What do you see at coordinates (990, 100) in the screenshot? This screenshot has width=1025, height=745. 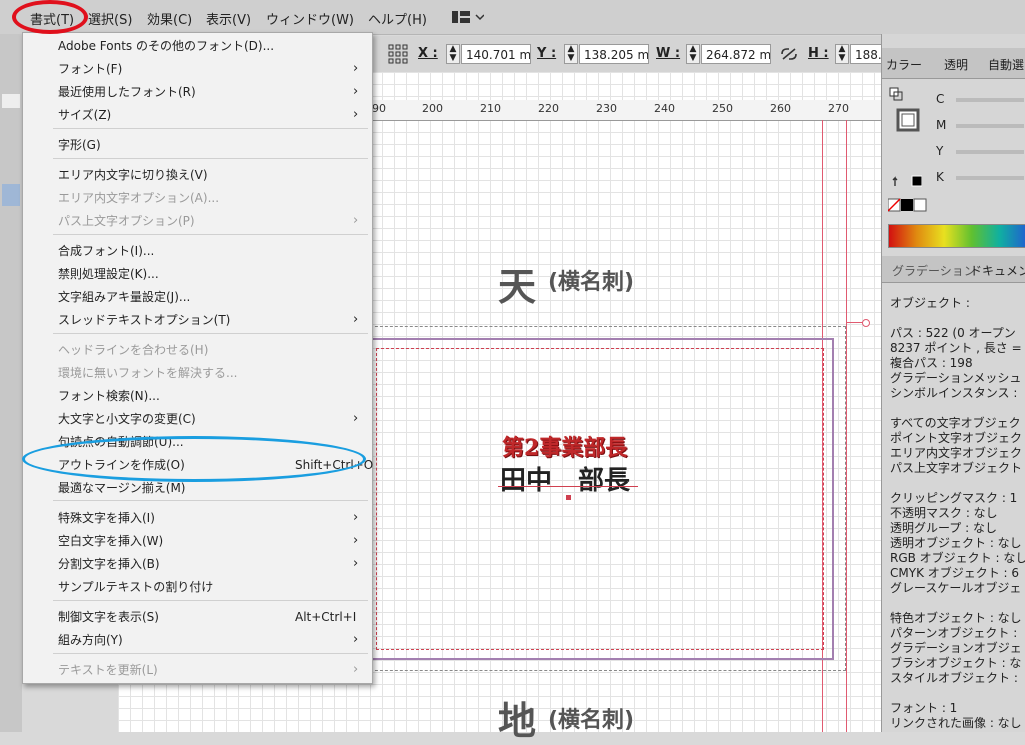 I see `cmyk-c-slider` at bounding box center [990, 100].